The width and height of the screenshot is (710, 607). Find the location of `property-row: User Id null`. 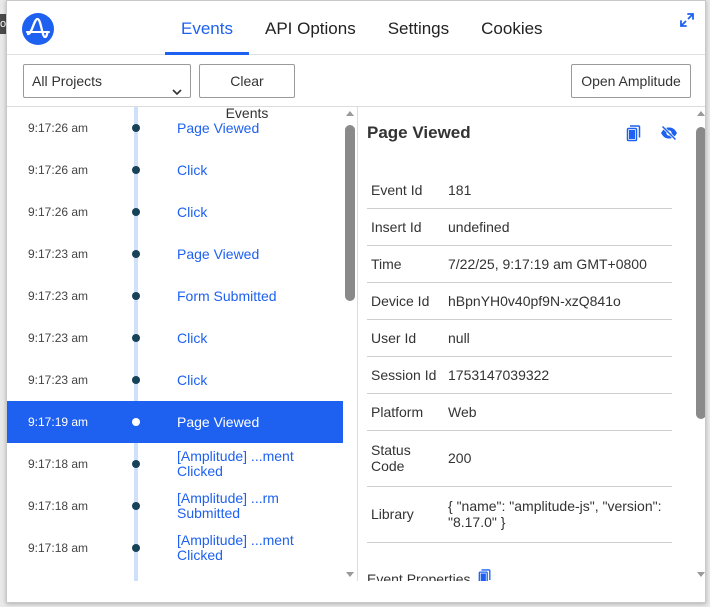

property-row: User Id null is located at coordinates (519, 338).